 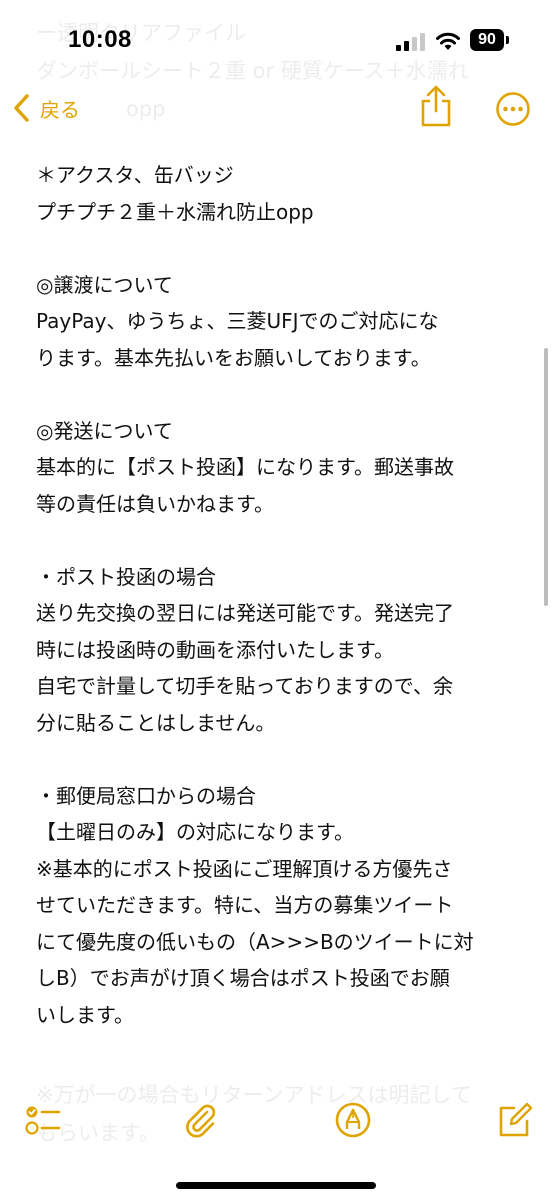 I want to click on note-line: にて優先度の低いもの（A>>>Bのツイートに対, so click(x=255, y=941).